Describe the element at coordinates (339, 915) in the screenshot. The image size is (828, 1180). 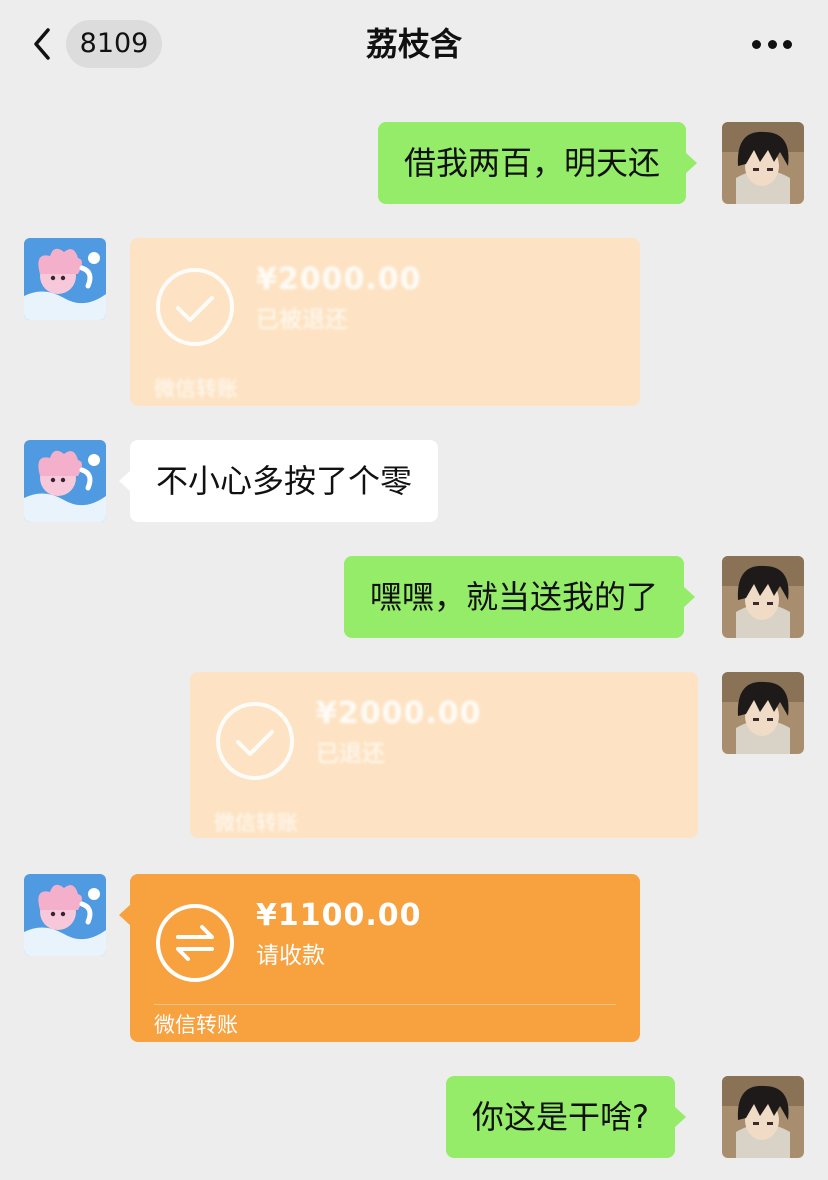
I see `transfer-amount: ¥1100.00` at that location.